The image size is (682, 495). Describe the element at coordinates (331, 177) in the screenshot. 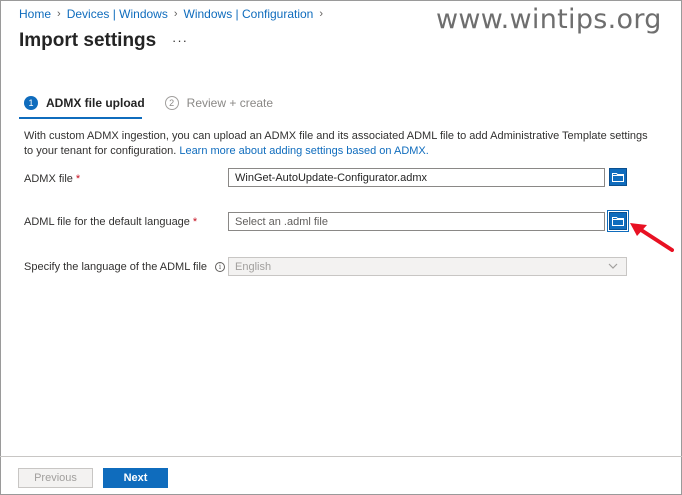

I see `admx-file-value: WinGet-AutoUpdate-Configurator.admx` at that location.